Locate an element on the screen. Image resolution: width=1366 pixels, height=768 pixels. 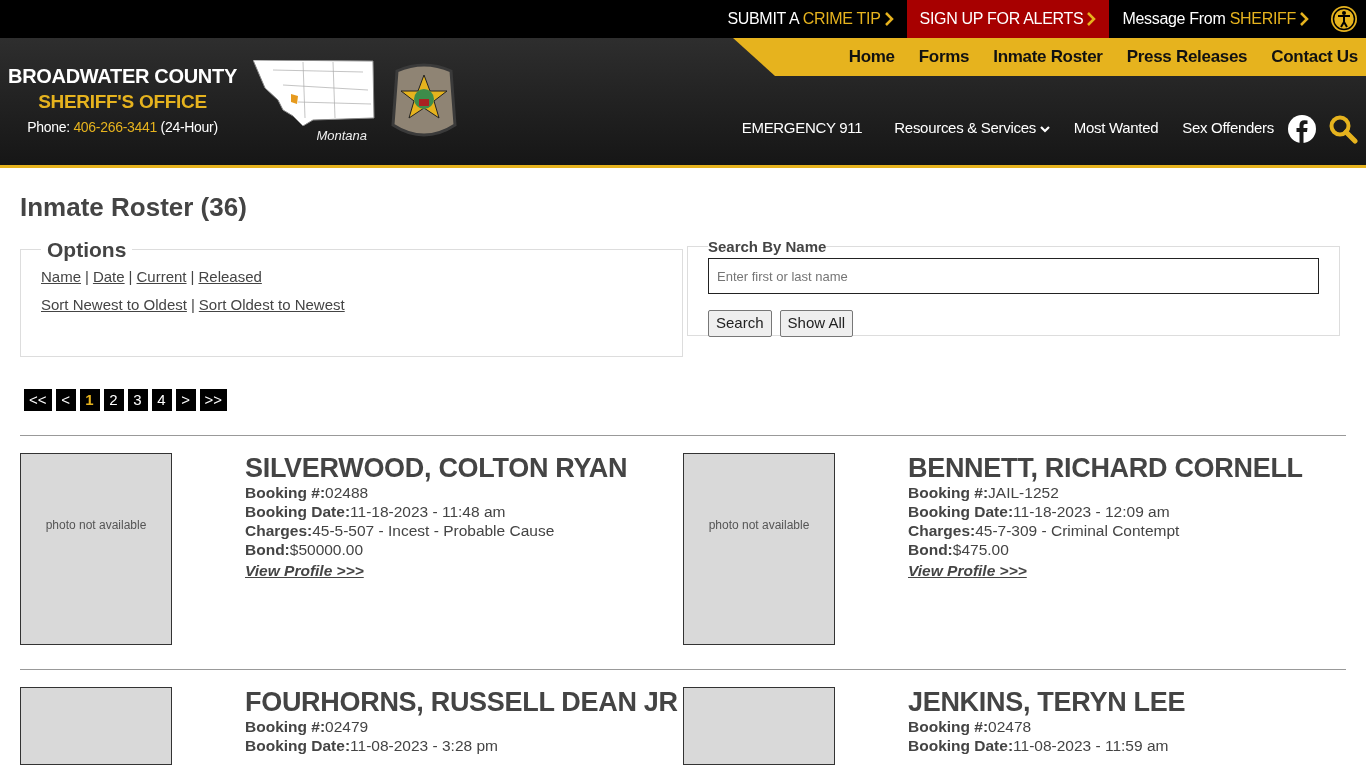
nav-link: Press Releases is located at coordinates (1187, 57).